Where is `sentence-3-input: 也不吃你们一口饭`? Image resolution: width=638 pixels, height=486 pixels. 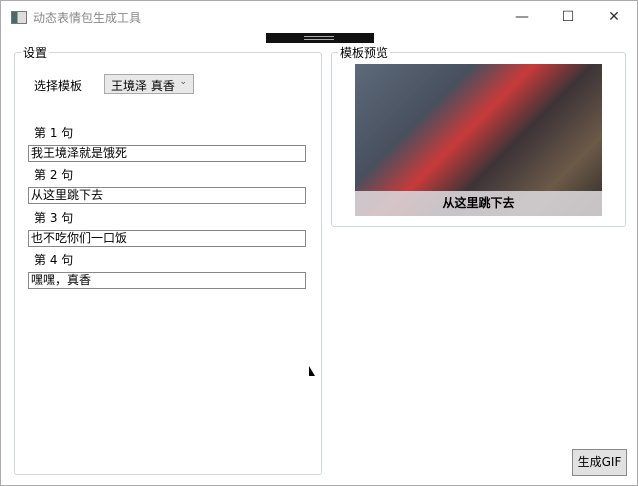
sentence-3-input: 也不吃你们一口饭 is located at coordinates (167, 238).